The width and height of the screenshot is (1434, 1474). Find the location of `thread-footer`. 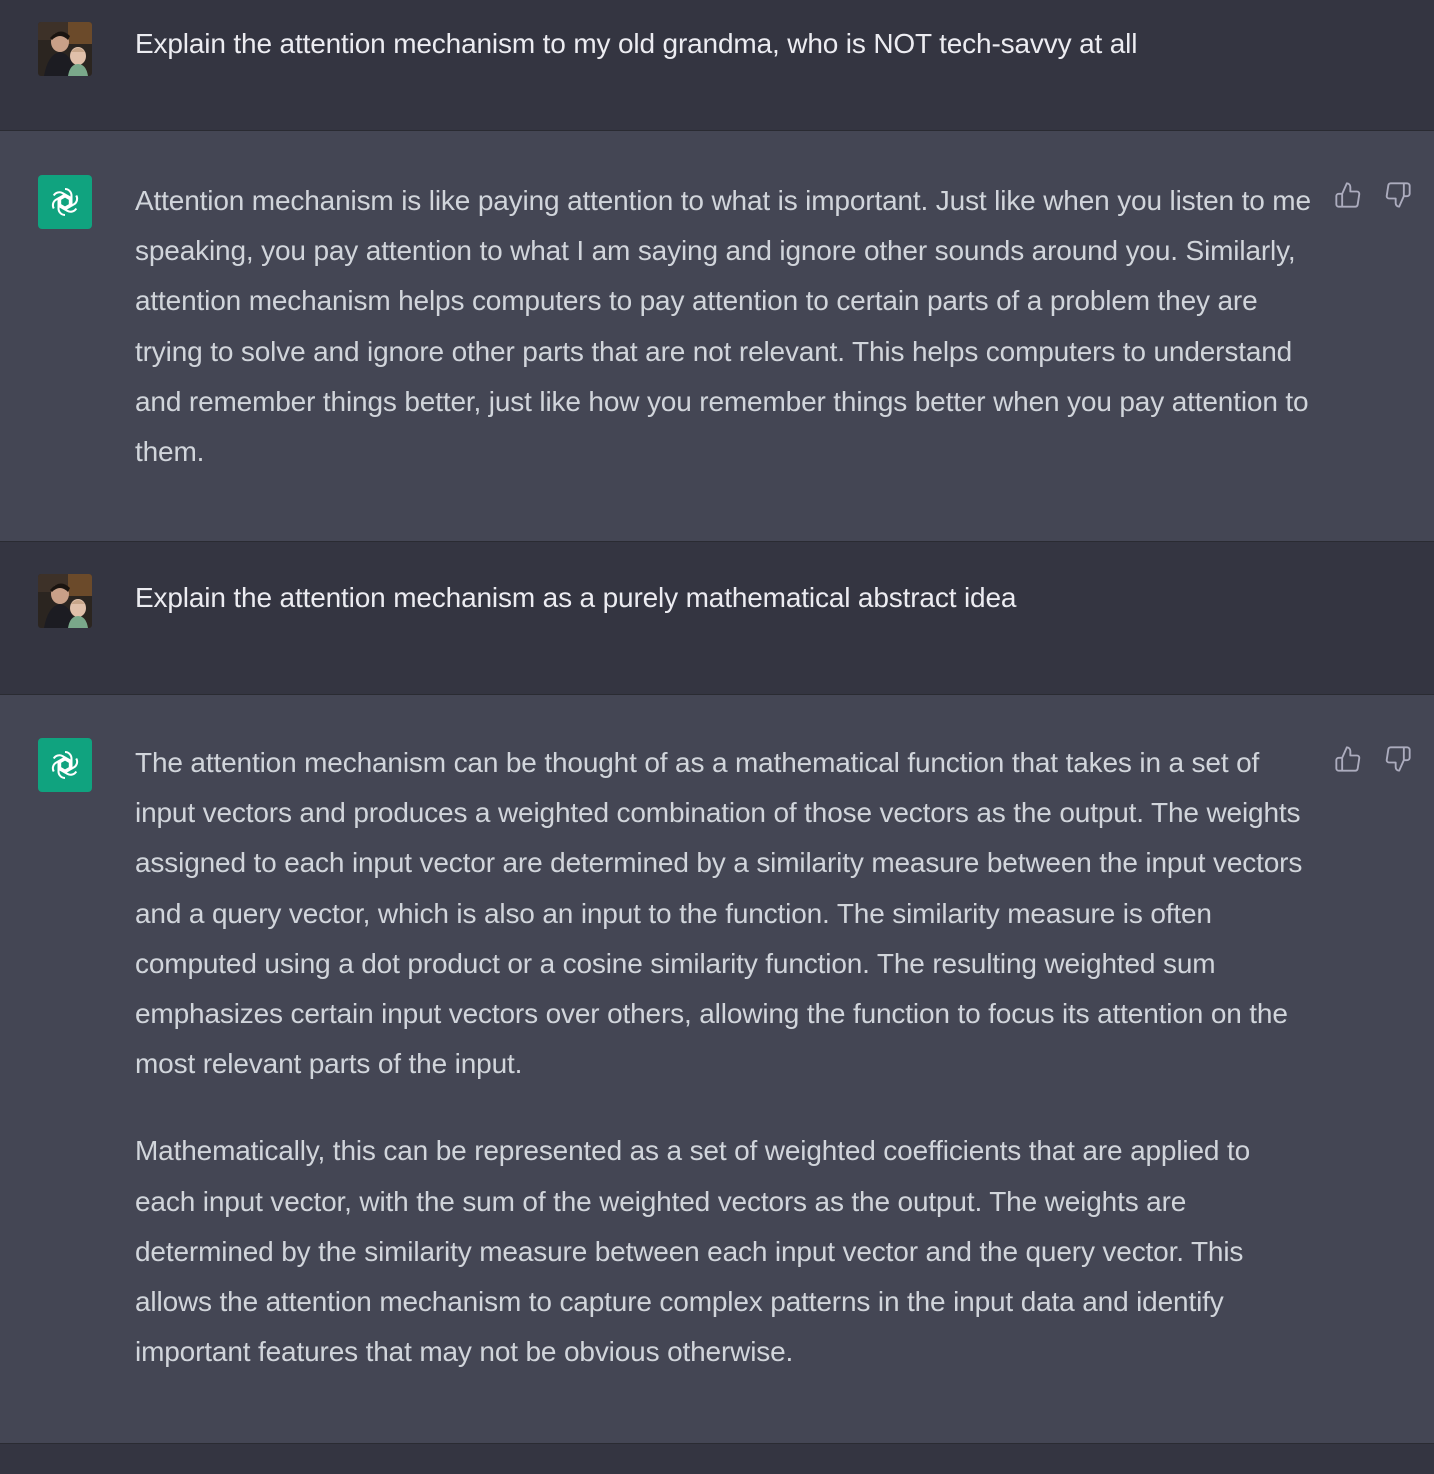

thread-footer is located at coordinates (717, 1459).